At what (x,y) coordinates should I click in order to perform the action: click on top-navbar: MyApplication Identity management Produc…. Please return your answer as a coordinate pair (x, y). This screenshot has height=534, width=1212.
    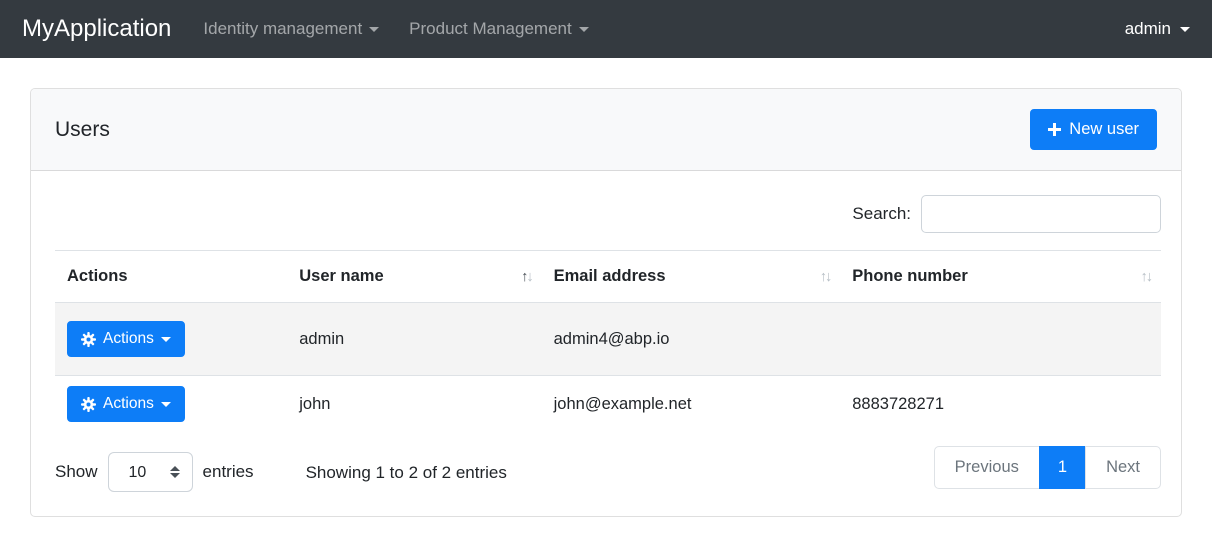
    Looking at the image, I should click on (606, 29).